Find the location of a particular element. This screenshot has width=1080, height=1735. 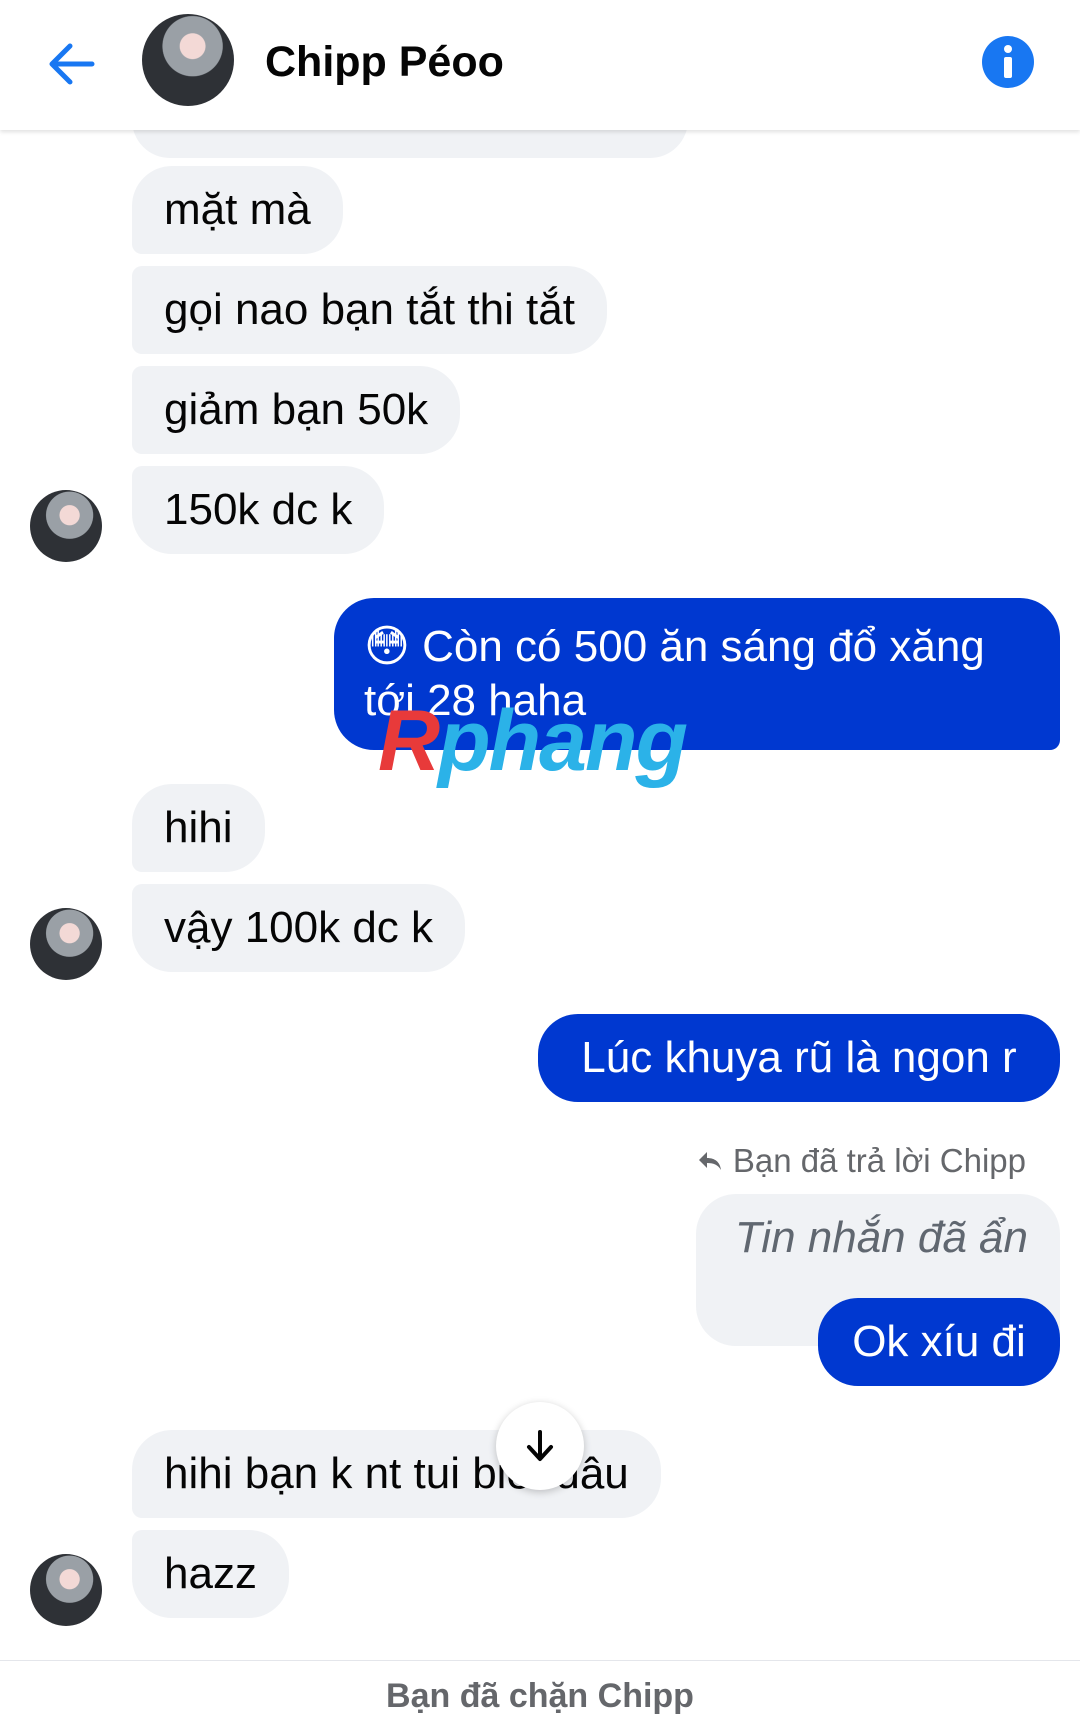

message-bubble-cutoff is located at coordinates (410, 144).